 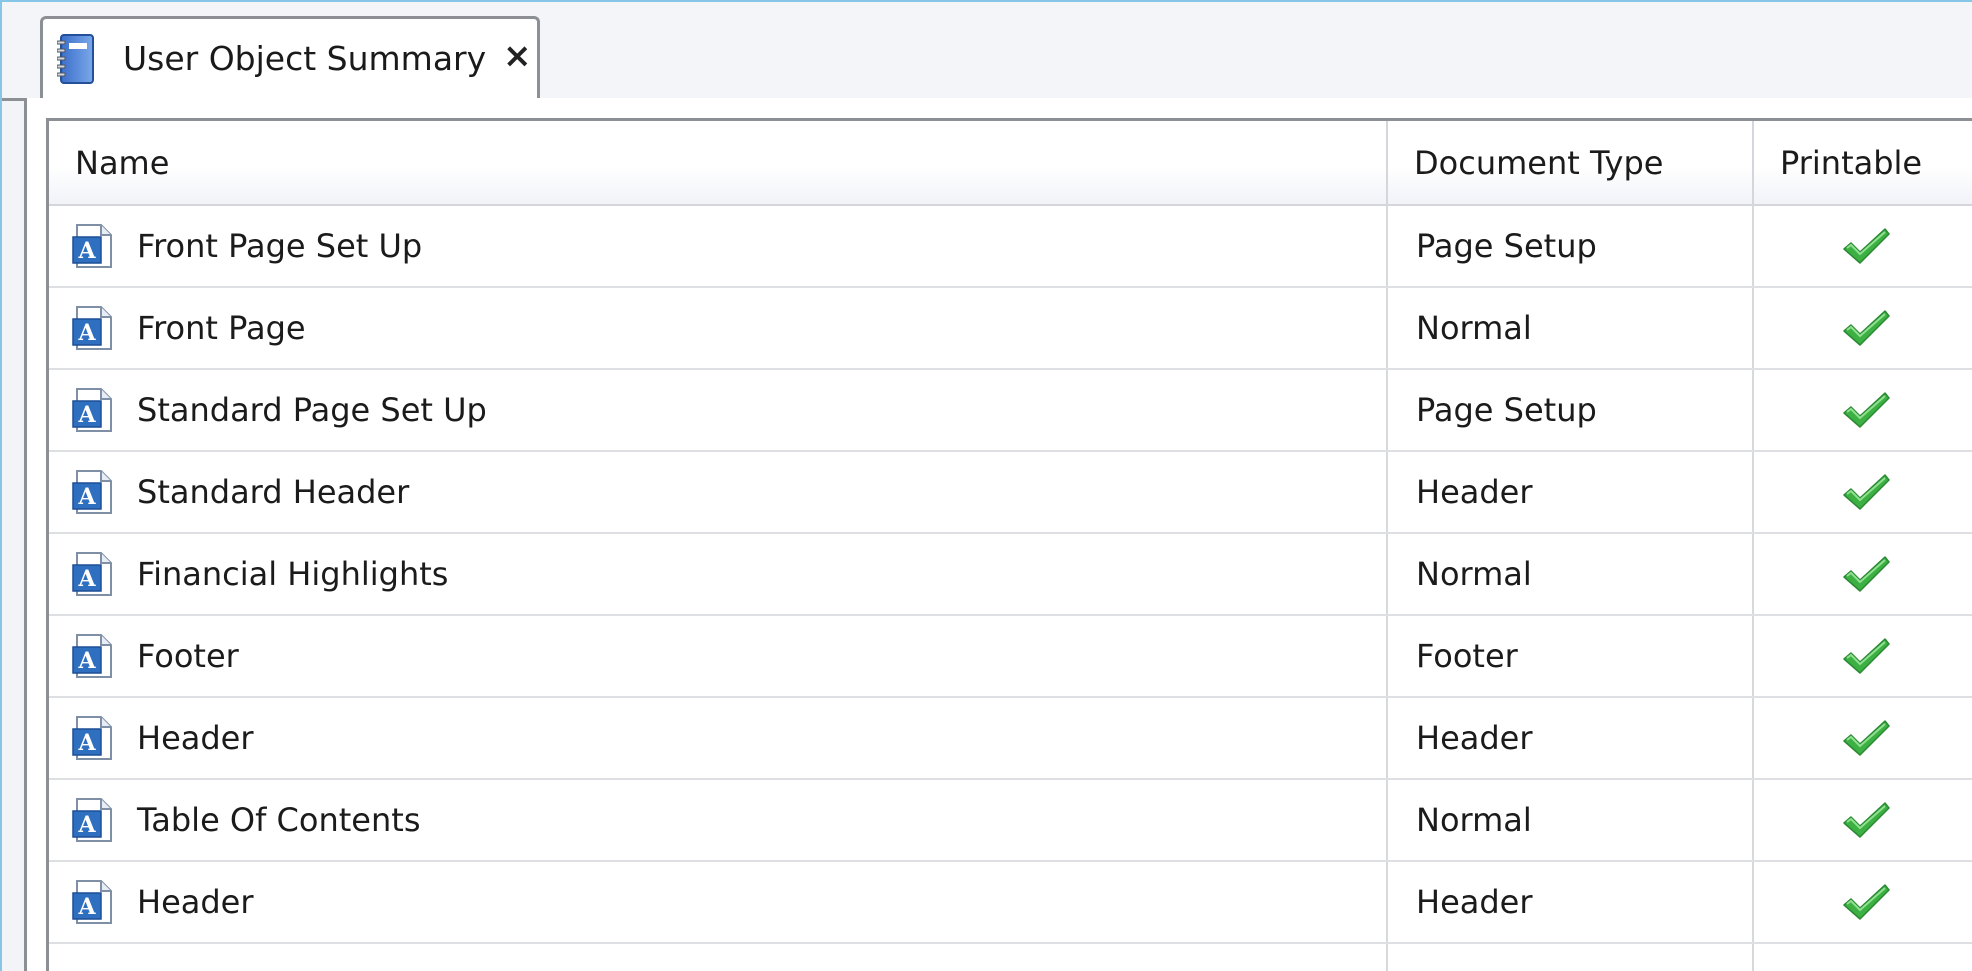 I want to click on name-cell: A Standard Header, so click(x=718, y=492).